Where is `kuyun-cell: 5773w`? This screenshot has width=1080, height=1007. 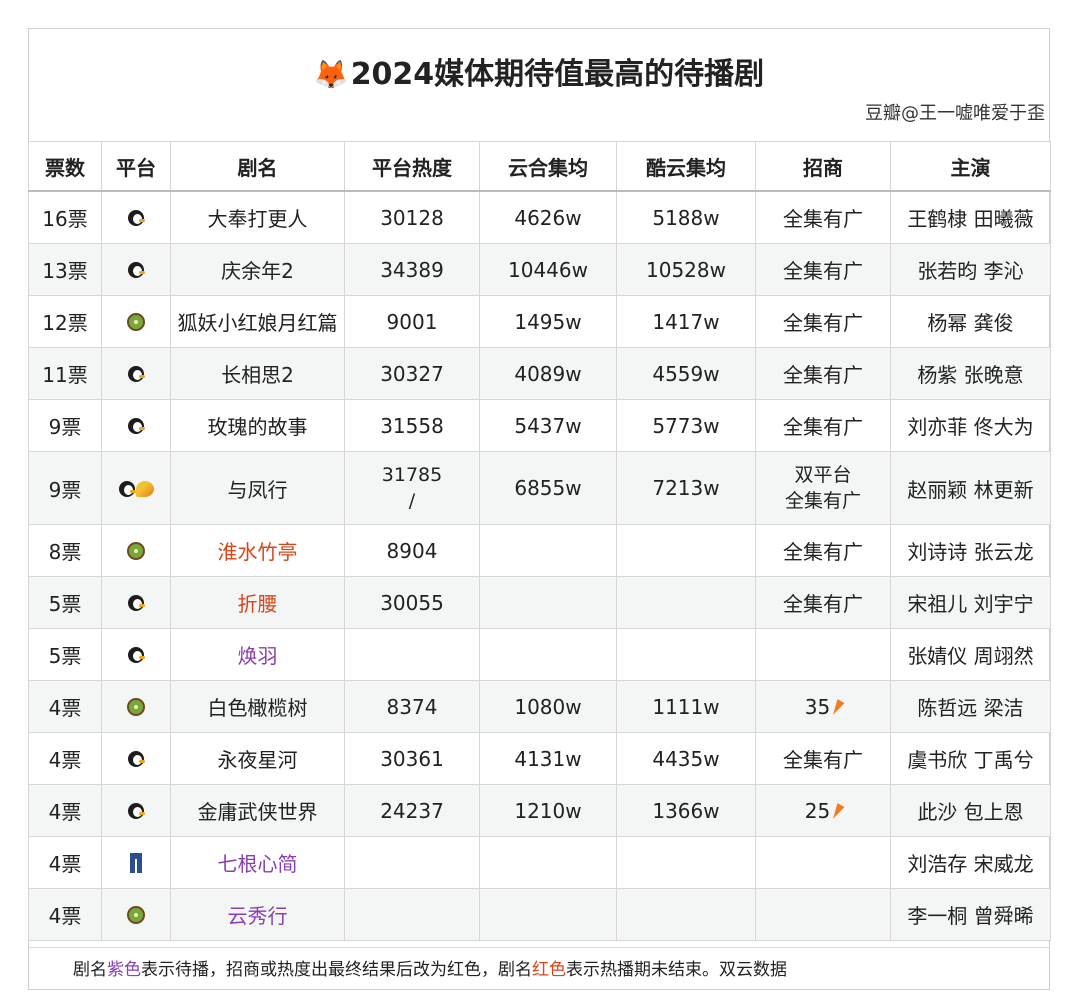 kuyun-cell: 5773w is located at coordinates (686, 425).